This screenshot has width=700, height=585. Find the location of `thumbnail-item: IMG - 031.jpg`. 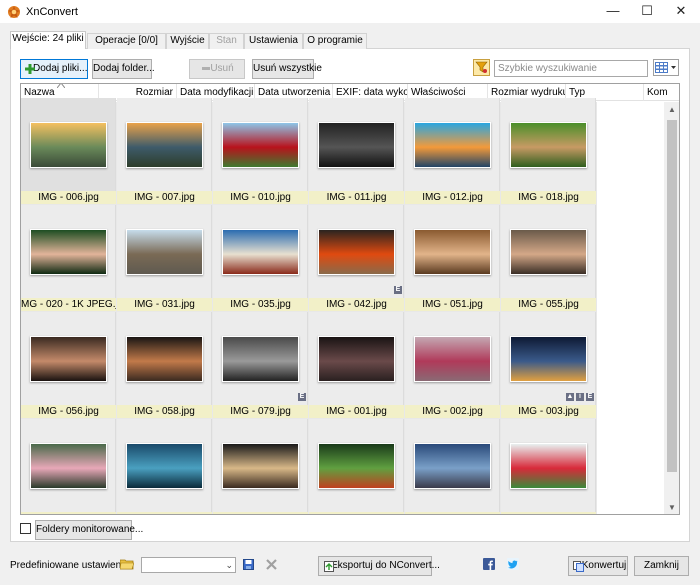

thumbnail-item: IMG - 031.jpg is located at coordinates (164, 258).